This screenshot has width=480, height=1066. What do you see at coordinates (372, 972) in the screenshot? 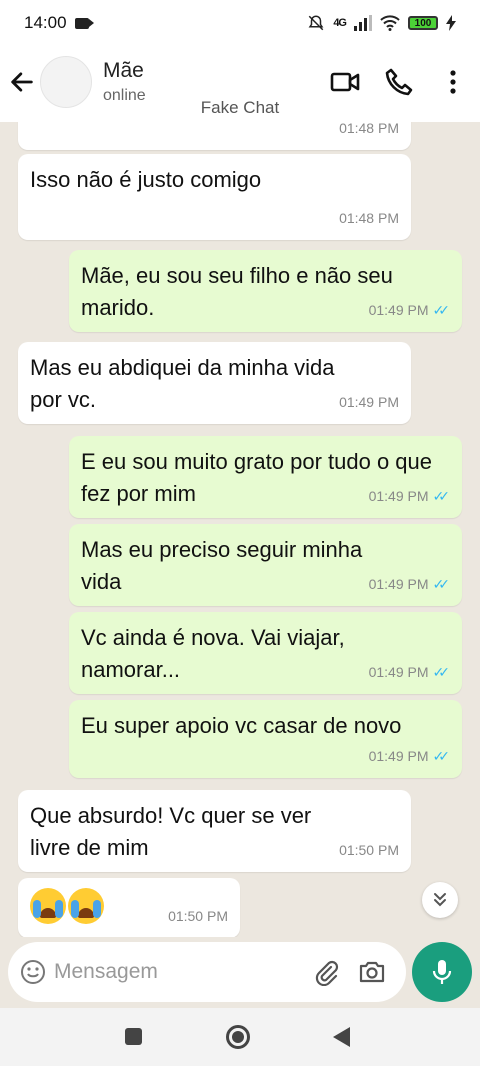
I see `camera-icon` at bounding box center [372, 972].